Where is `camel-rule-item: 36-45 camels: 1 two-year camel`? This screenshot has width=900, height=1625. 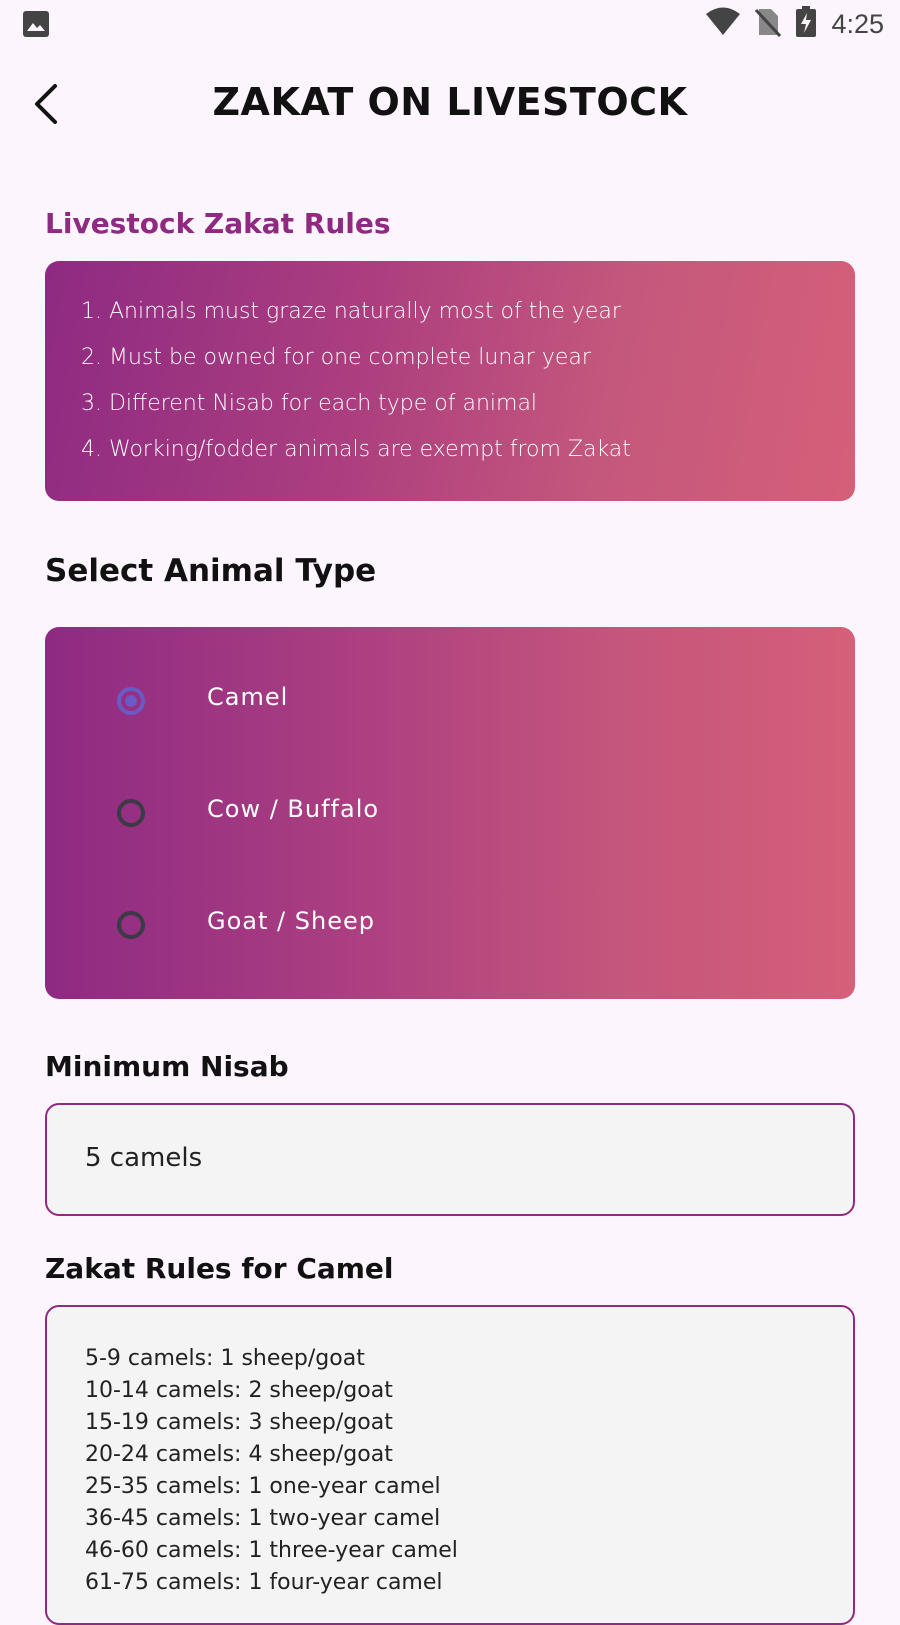
camel-rule-item: 36-45 camels: 1 two-year camel is located at coordinates (263, 1518).